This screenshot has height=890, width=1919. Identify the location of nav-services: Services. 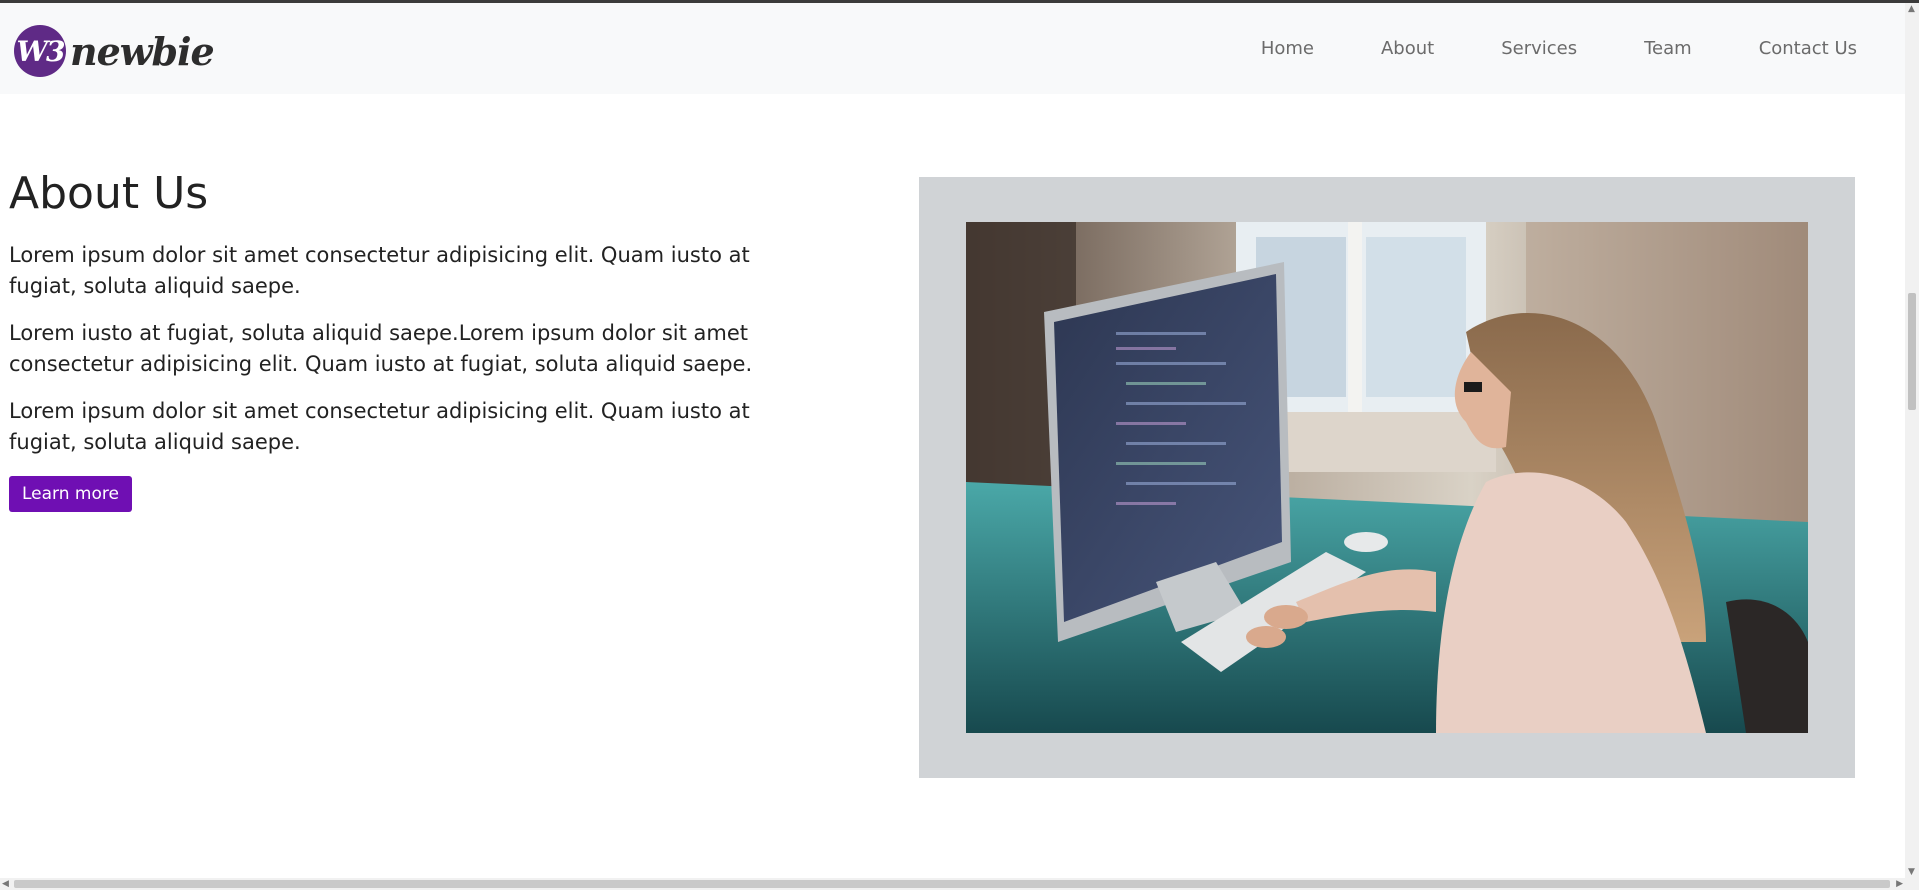
(1539, 48).